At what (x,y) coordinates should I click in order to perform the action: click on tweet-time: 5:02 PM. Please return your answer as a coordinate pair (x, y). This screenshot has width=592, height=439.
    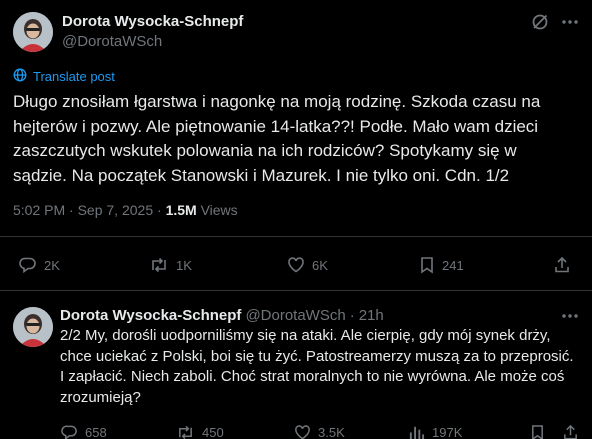
    Looking at the image, I should click on (39, 210).